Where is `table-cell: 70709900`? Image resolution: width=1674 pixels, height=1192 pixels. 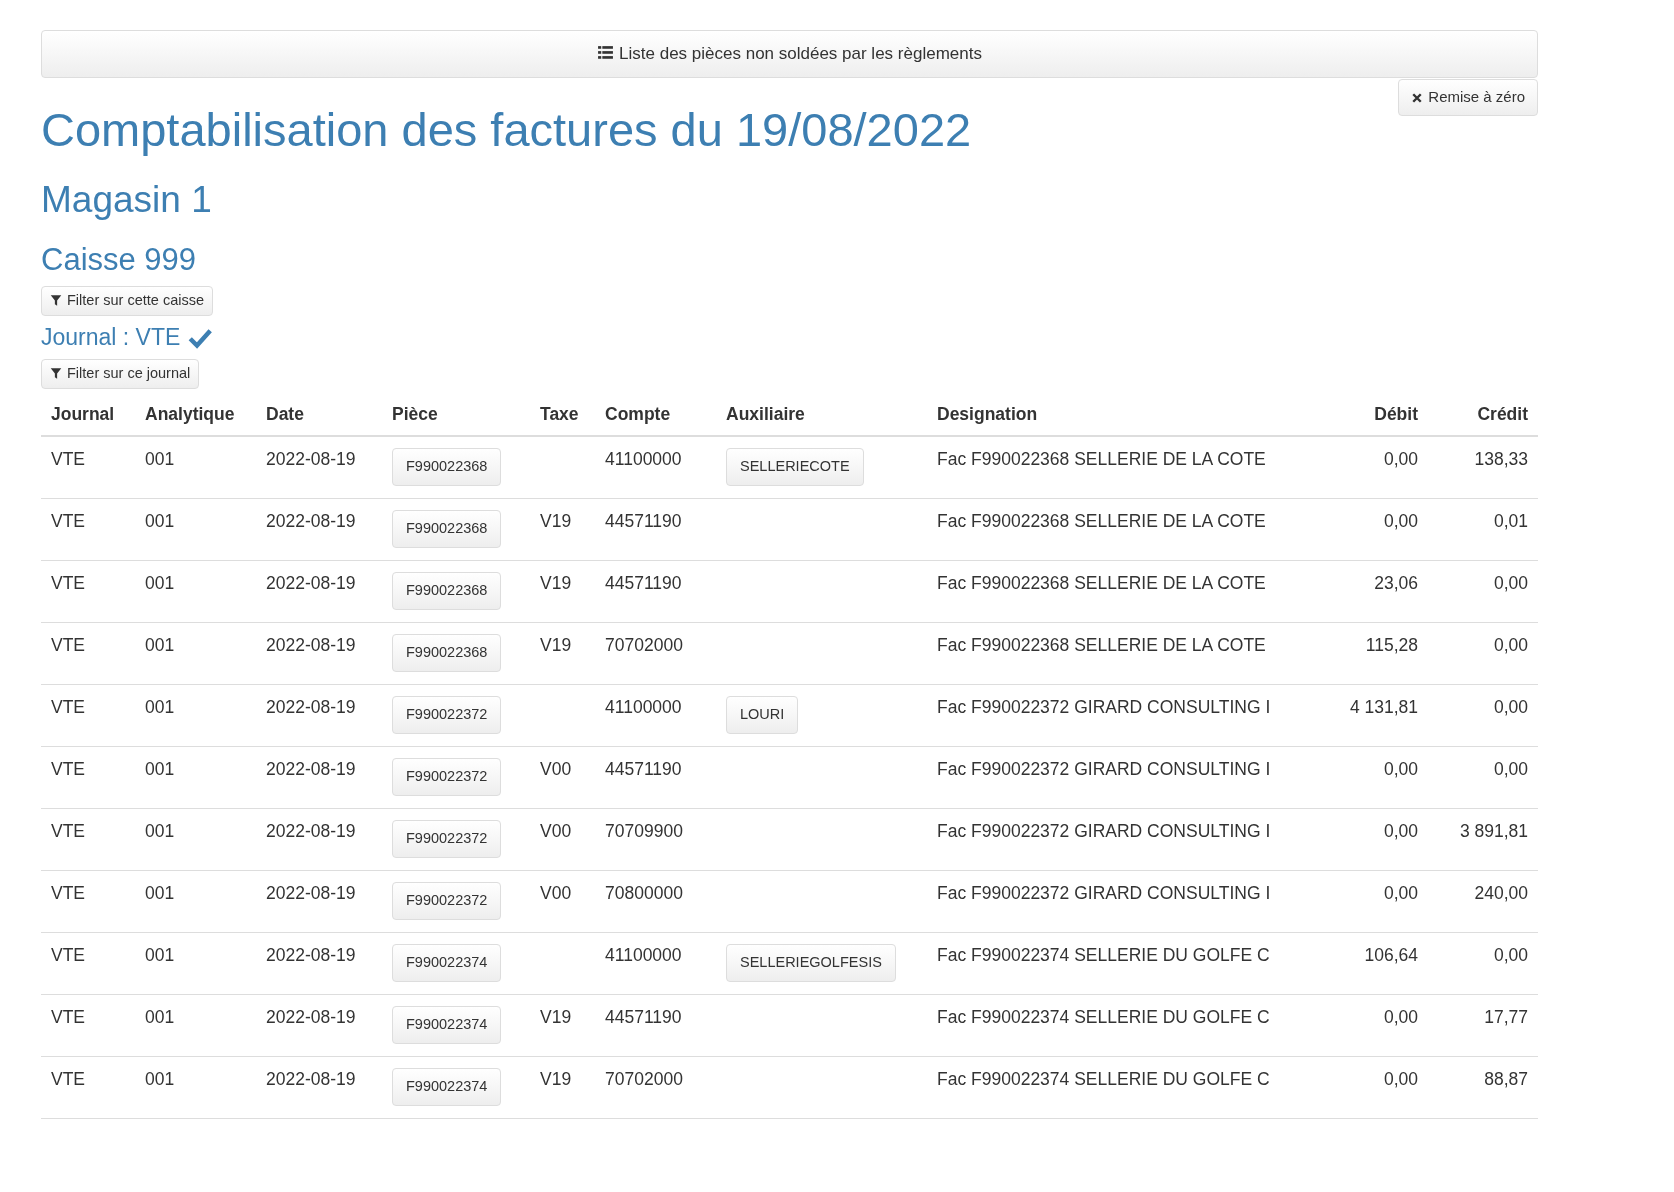 table-cell: 70709900 is located at coordinates (655, 839).